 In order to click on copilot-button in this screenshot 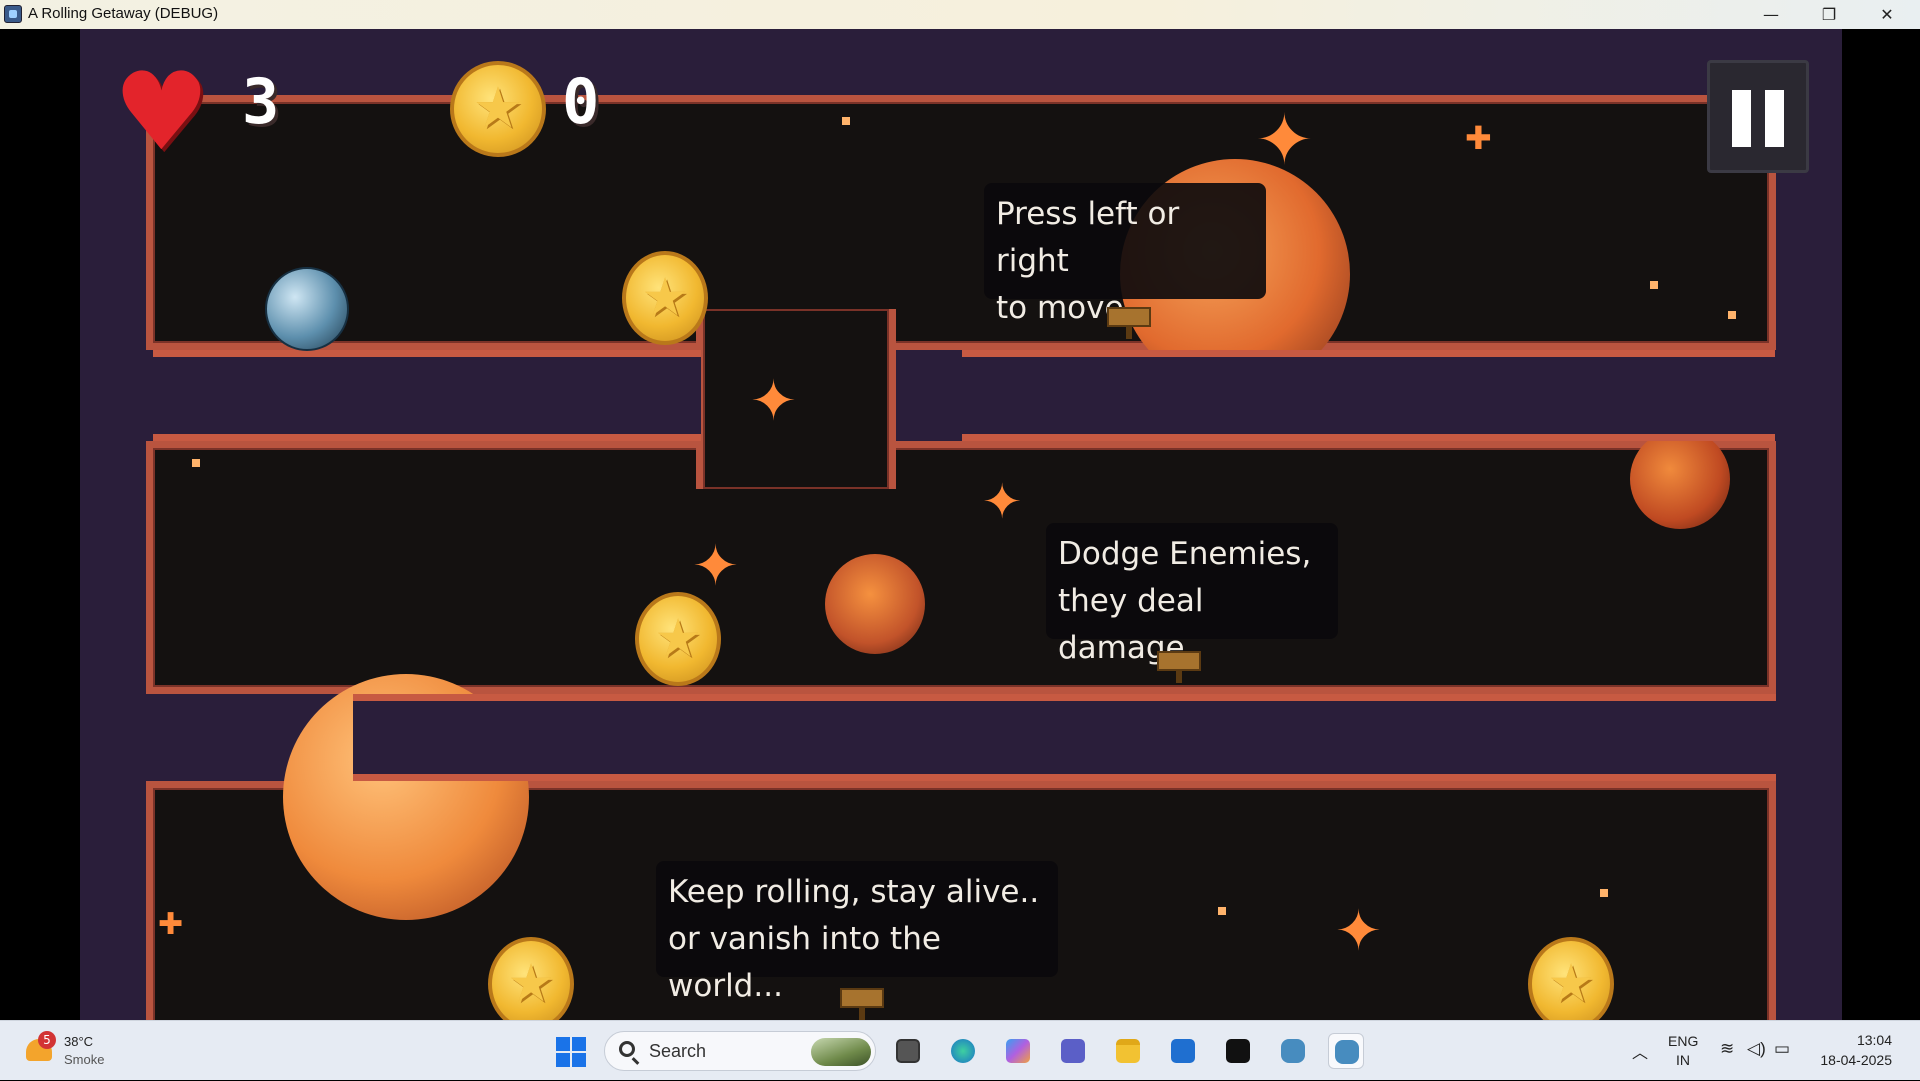, I will do `click(1018, 1051)`.